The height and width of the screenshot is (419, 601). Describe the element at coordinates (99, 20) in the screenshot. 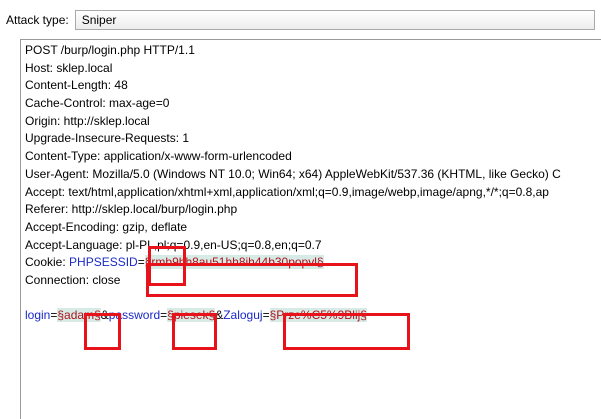

I see `attack-type-value: Sniper` at that location.